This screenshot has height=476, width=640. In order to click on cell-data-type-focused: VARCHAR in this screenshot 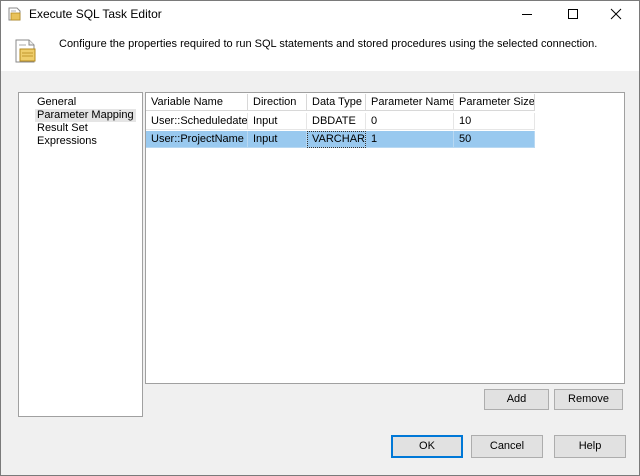, I will do `click(336, 139)`.